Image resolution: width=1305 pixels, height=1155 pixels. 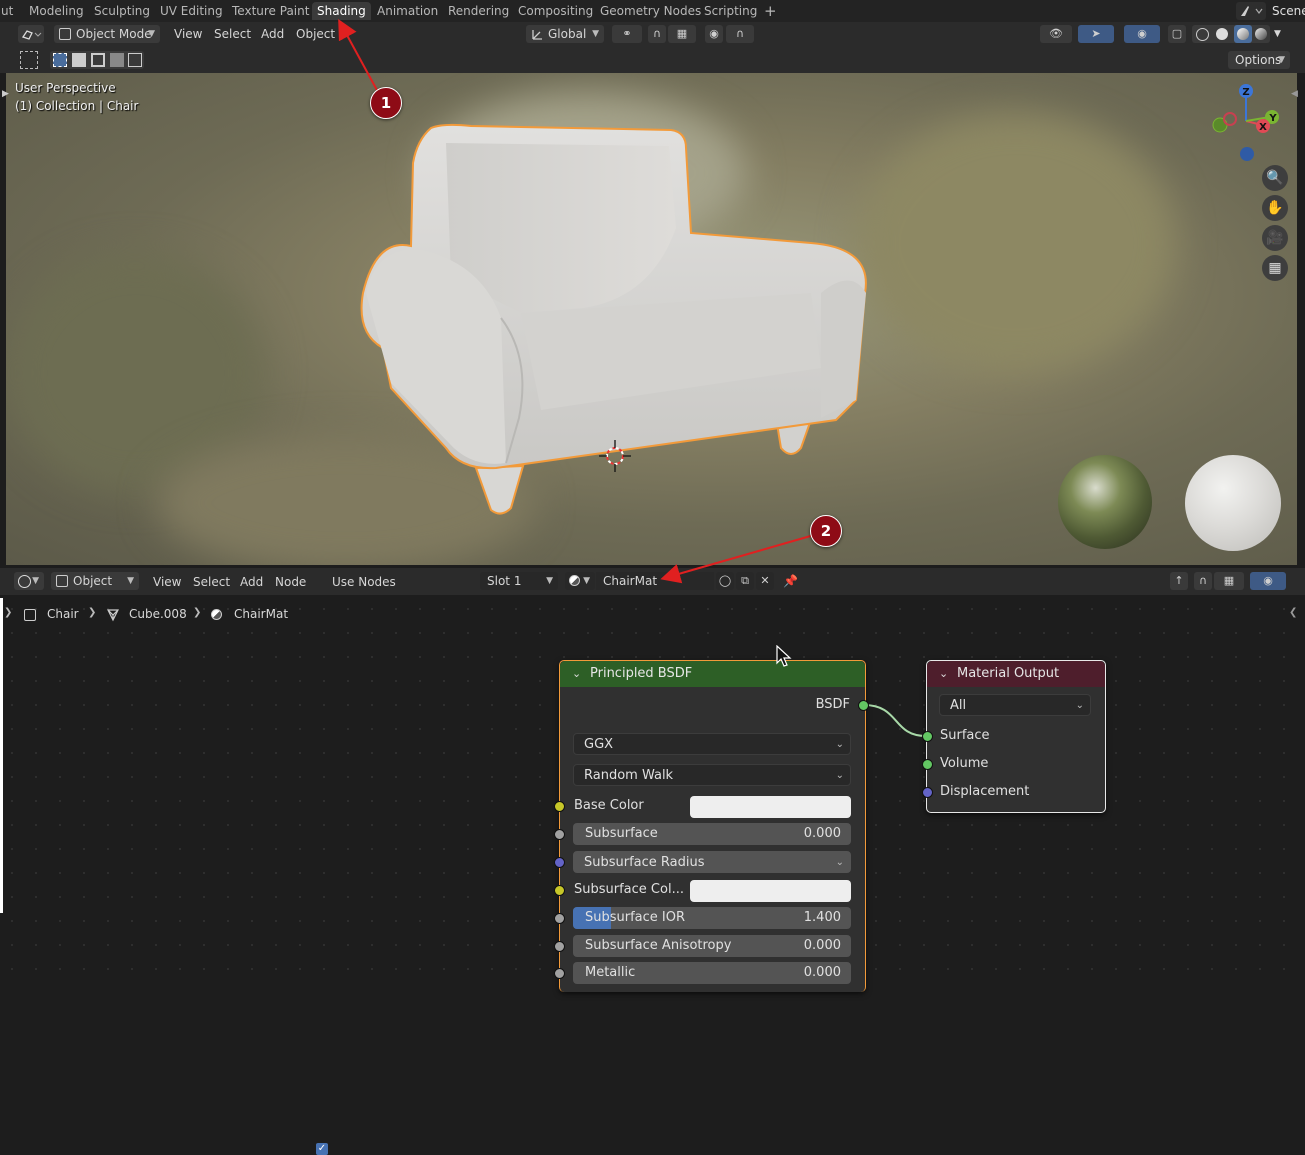 I want to click on wireframe-shading-icon, so click(x=1202, y=34).